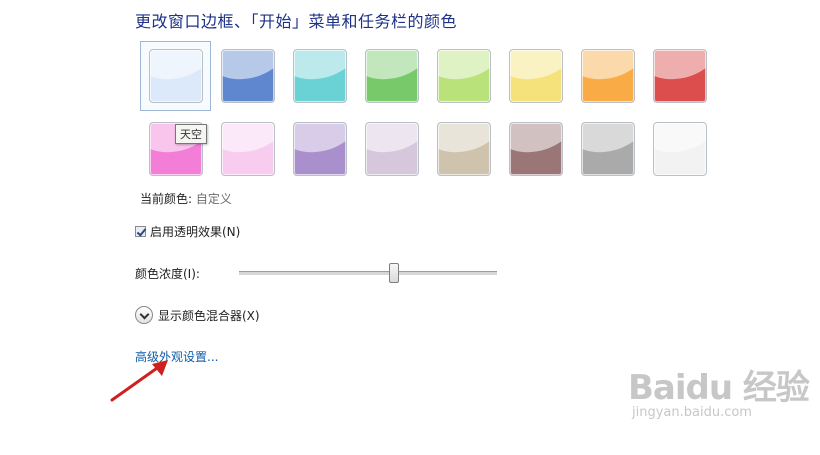 The image size is (820, 455). What do you see at coordinates (248, 76) in the screenshot?
I see `color-swatch-twilight` at bounding box center [248, 76].